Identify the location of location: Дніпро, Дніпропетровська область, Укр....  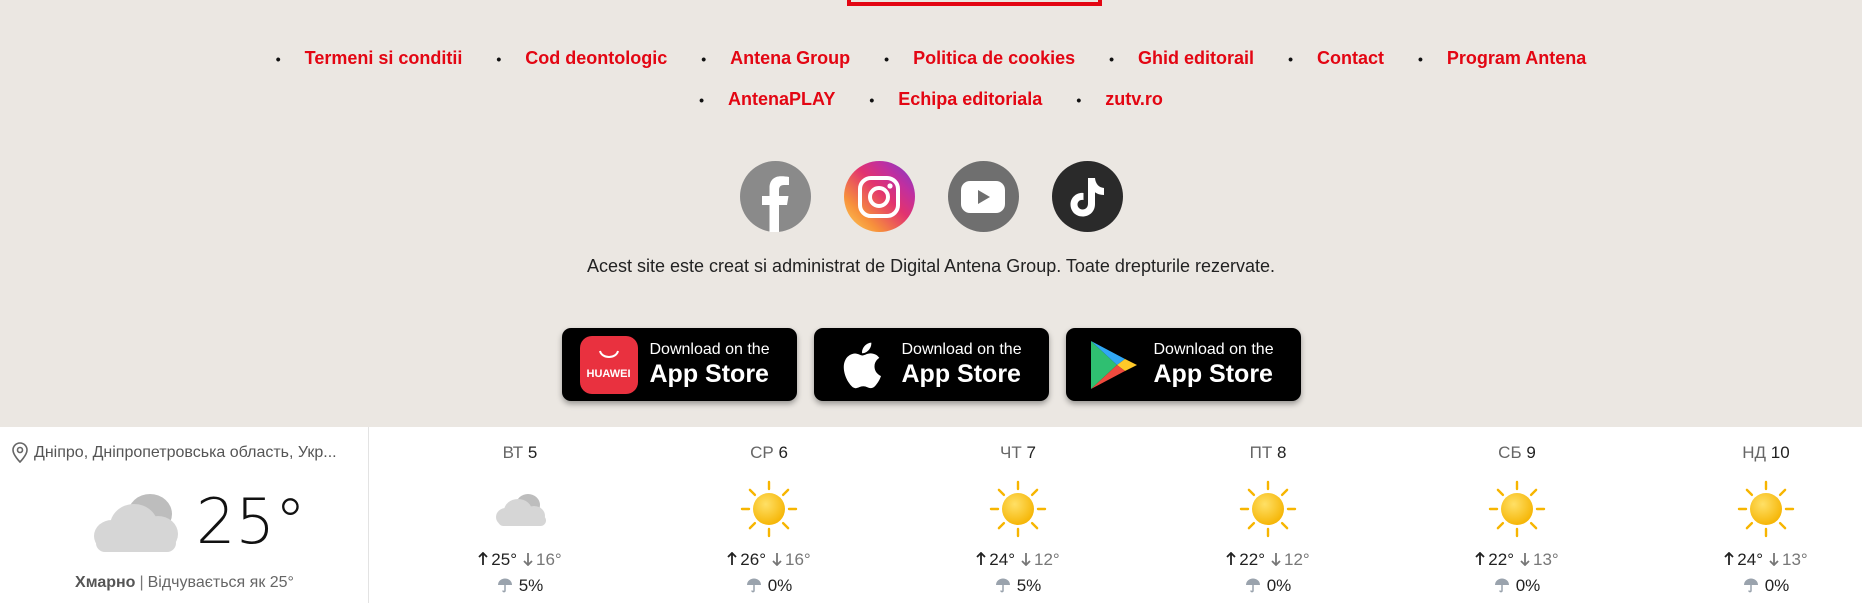
(174, 452).